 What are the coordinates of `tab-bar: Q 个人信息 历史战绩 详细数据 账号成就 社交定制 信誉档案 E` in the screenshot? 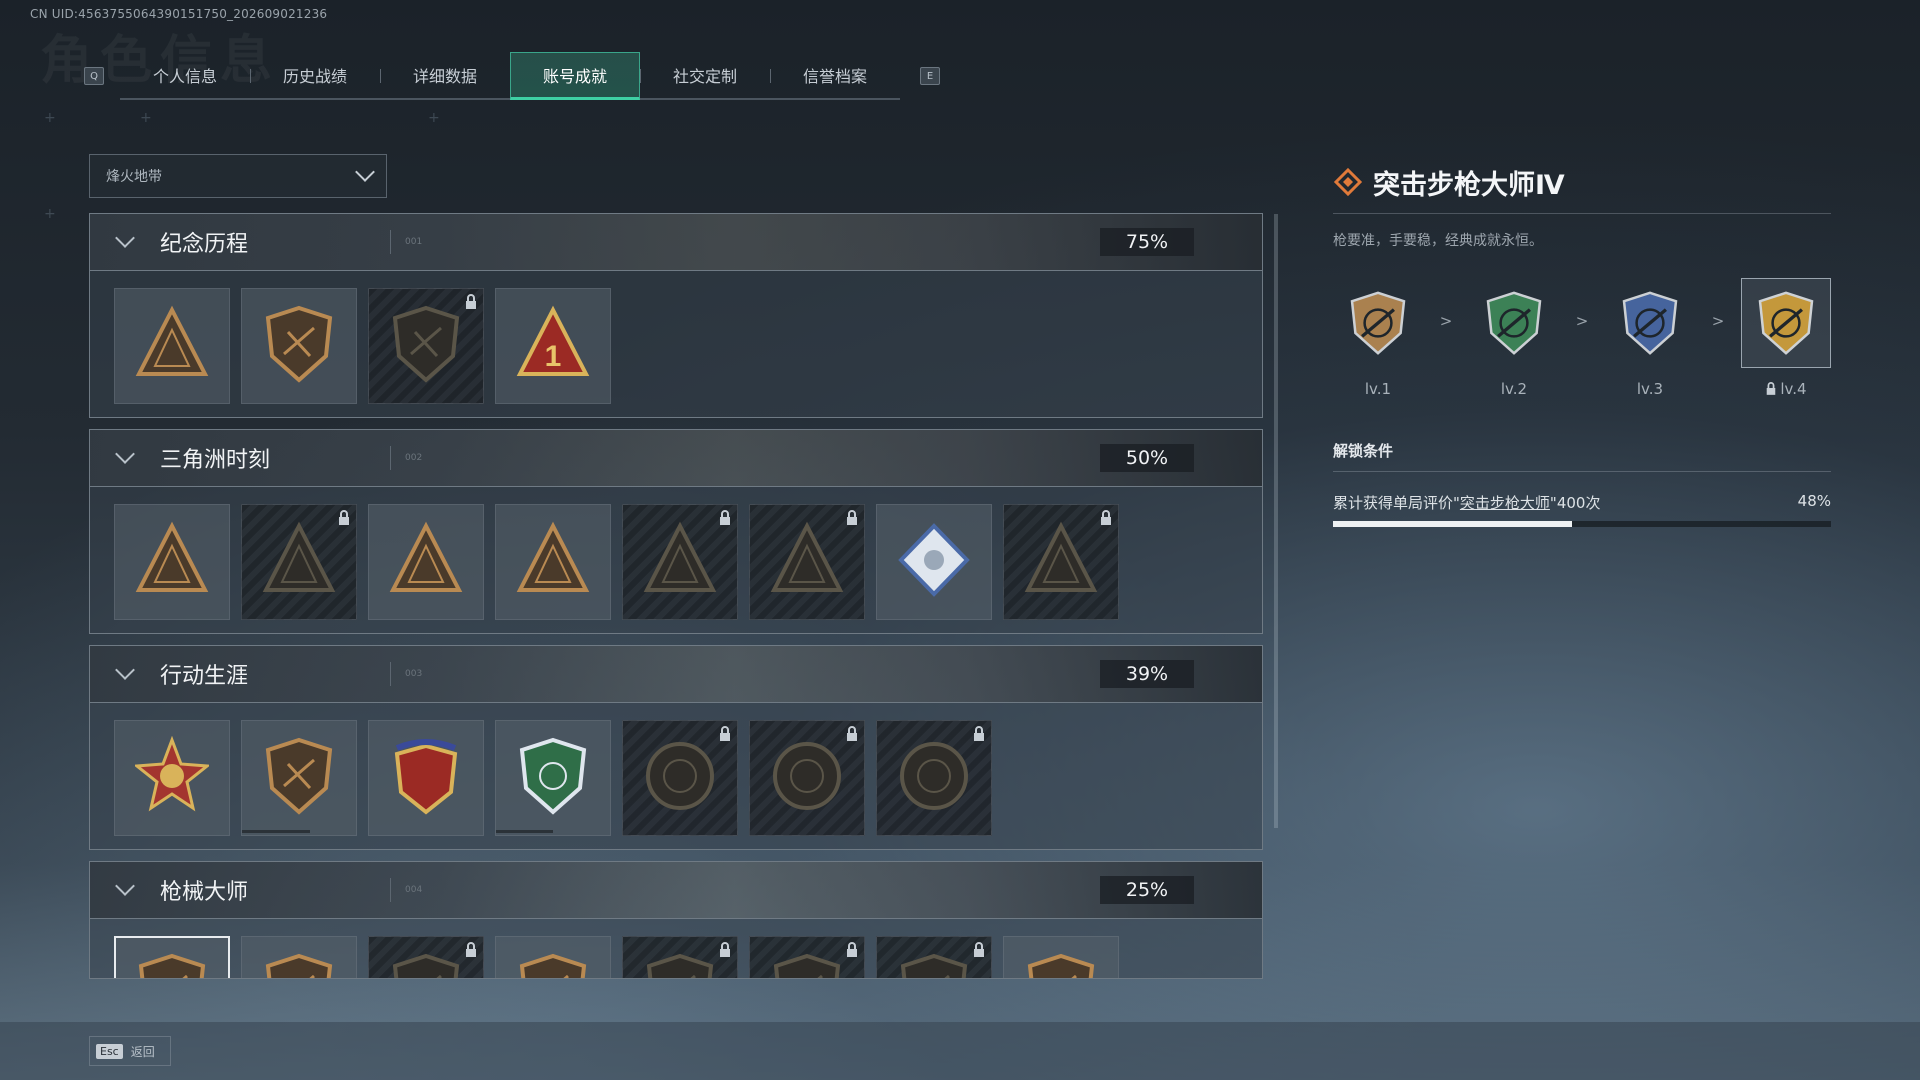 It's located at (512, 76).